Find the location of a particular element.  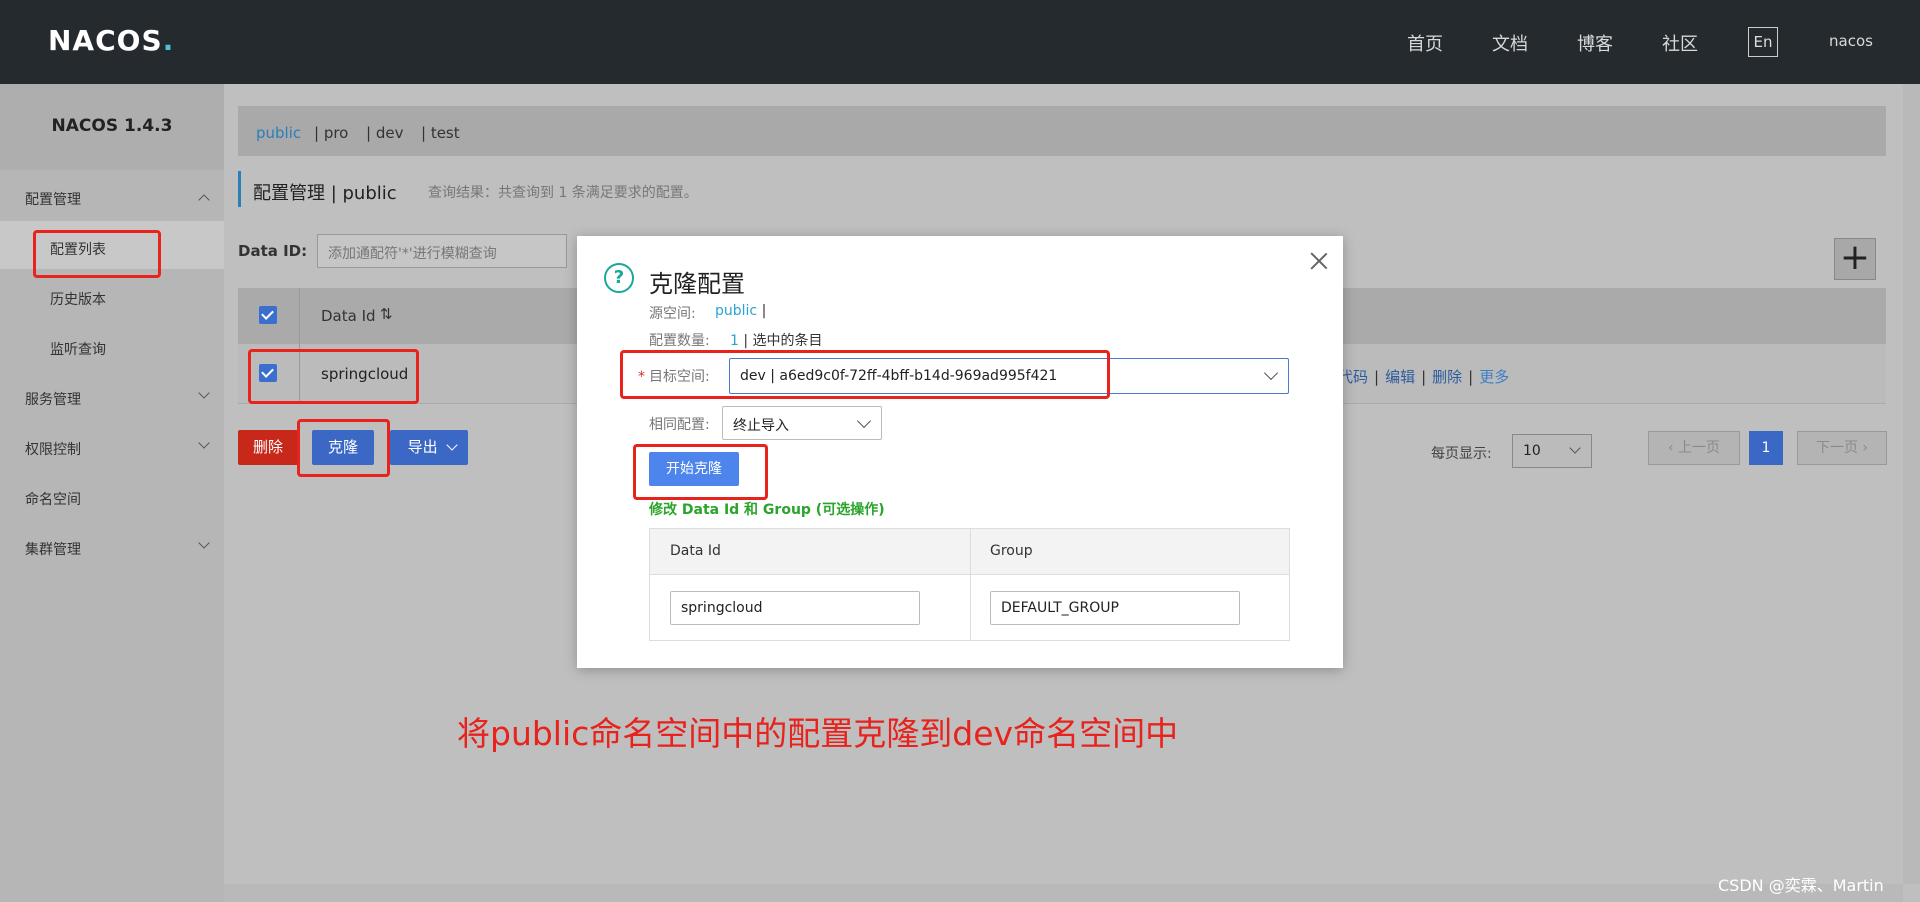

next-page-button: 下一页 › is located at coordinates (1842, 448).